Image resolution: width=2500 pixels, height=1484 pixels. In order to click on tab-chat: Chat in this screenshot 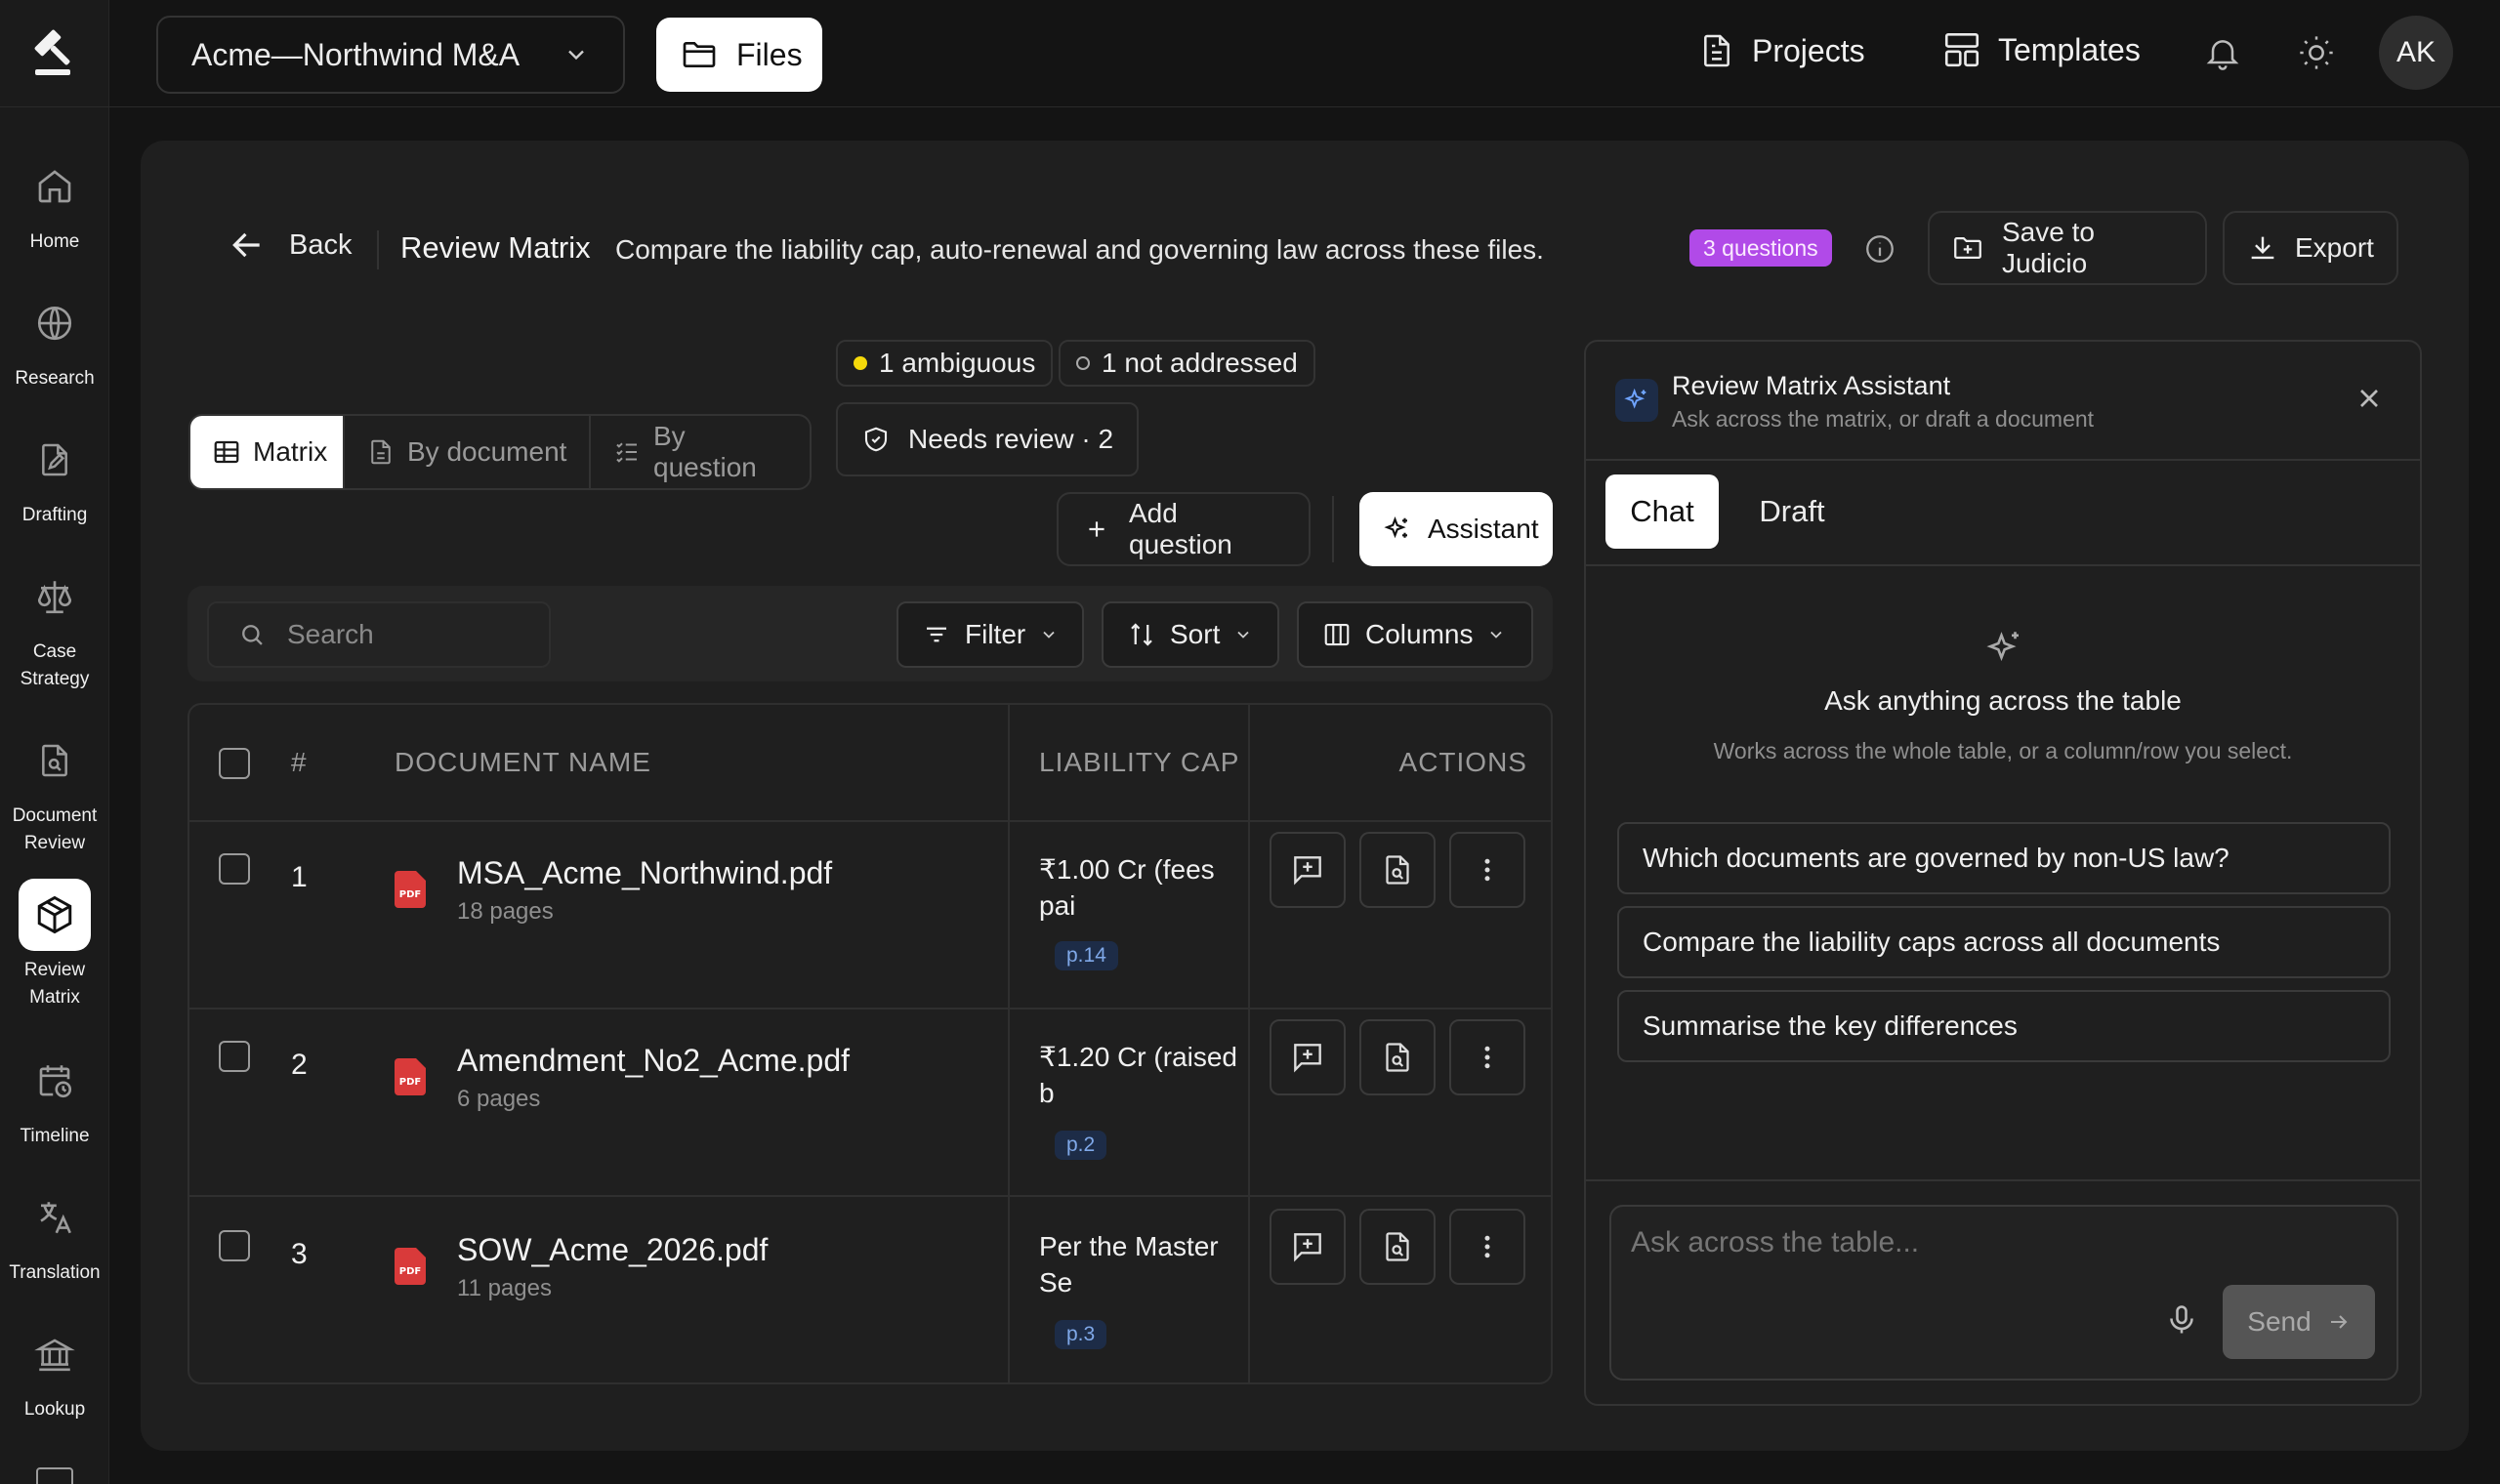, I will do `click(1662, 512)`.